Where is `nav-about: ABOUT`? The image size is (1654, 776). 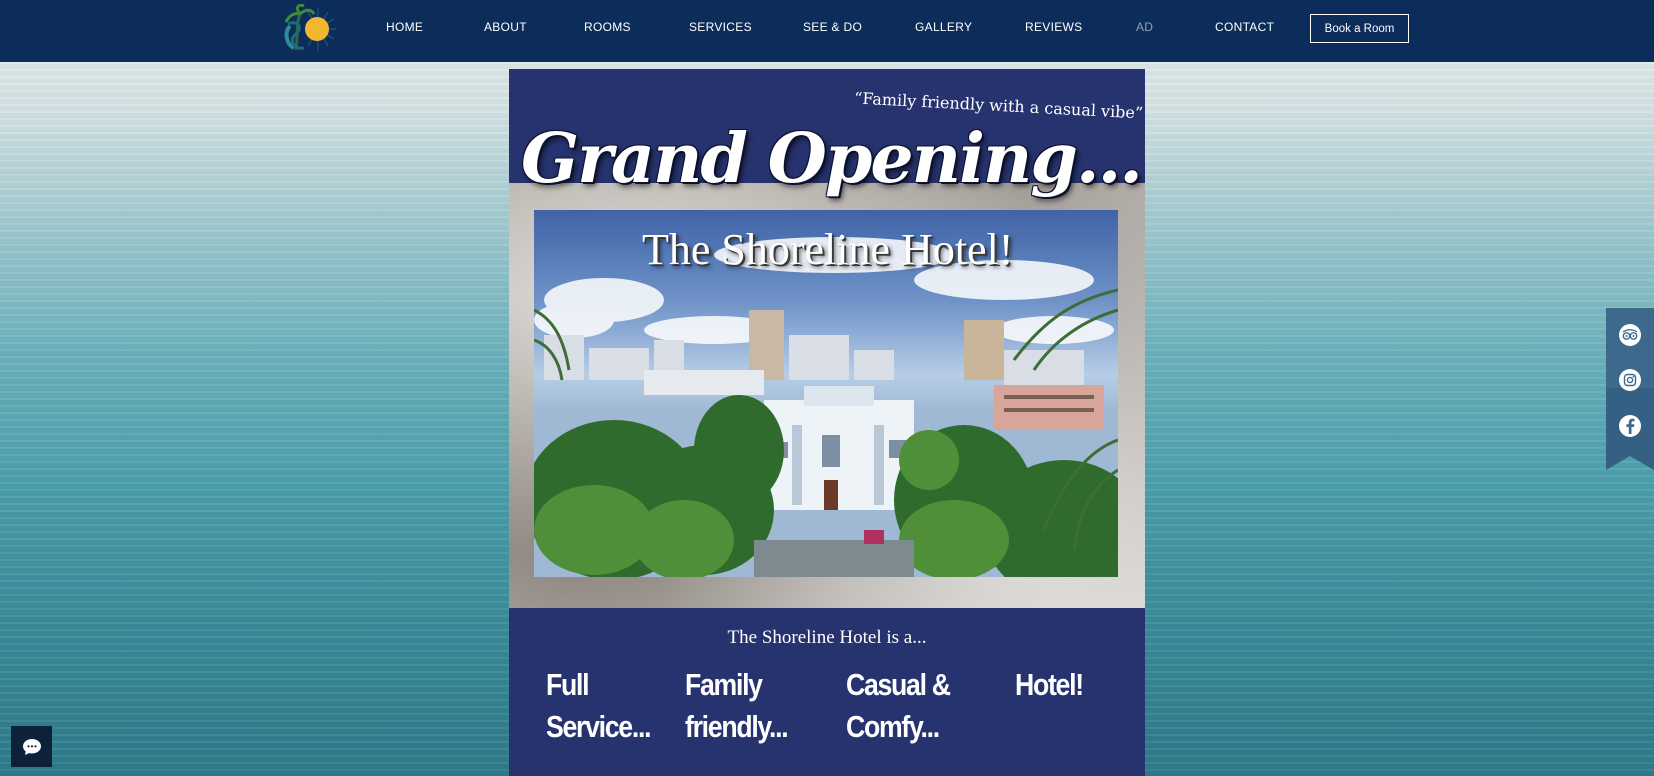 nav-about: ABOUT is located at coordinates (505, 27).